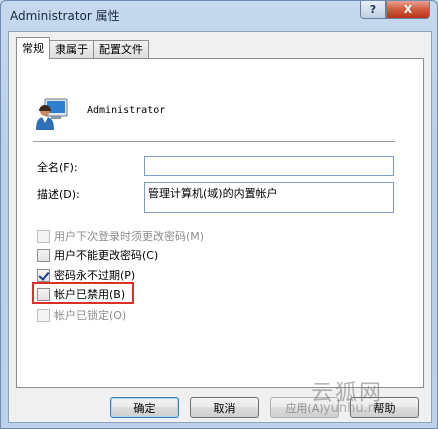 This screenshot has width=438, height=429. I want to click on separator, so click(214, 142).